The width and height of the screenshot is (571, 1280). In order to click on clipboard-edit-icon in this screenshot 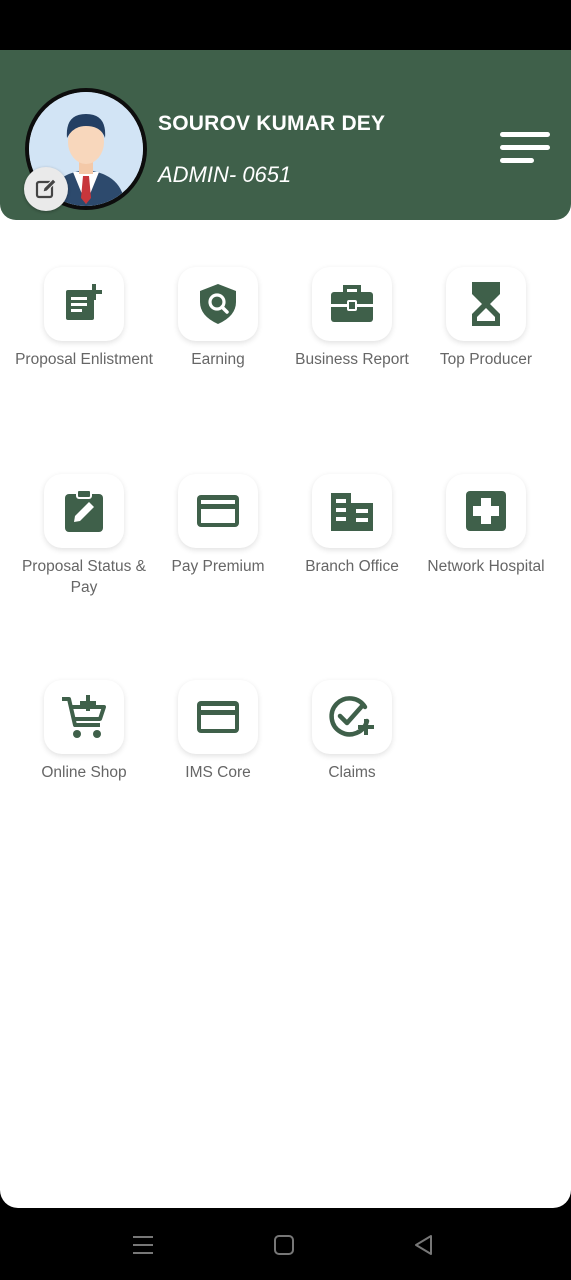, I will do `click(84, 511)`.